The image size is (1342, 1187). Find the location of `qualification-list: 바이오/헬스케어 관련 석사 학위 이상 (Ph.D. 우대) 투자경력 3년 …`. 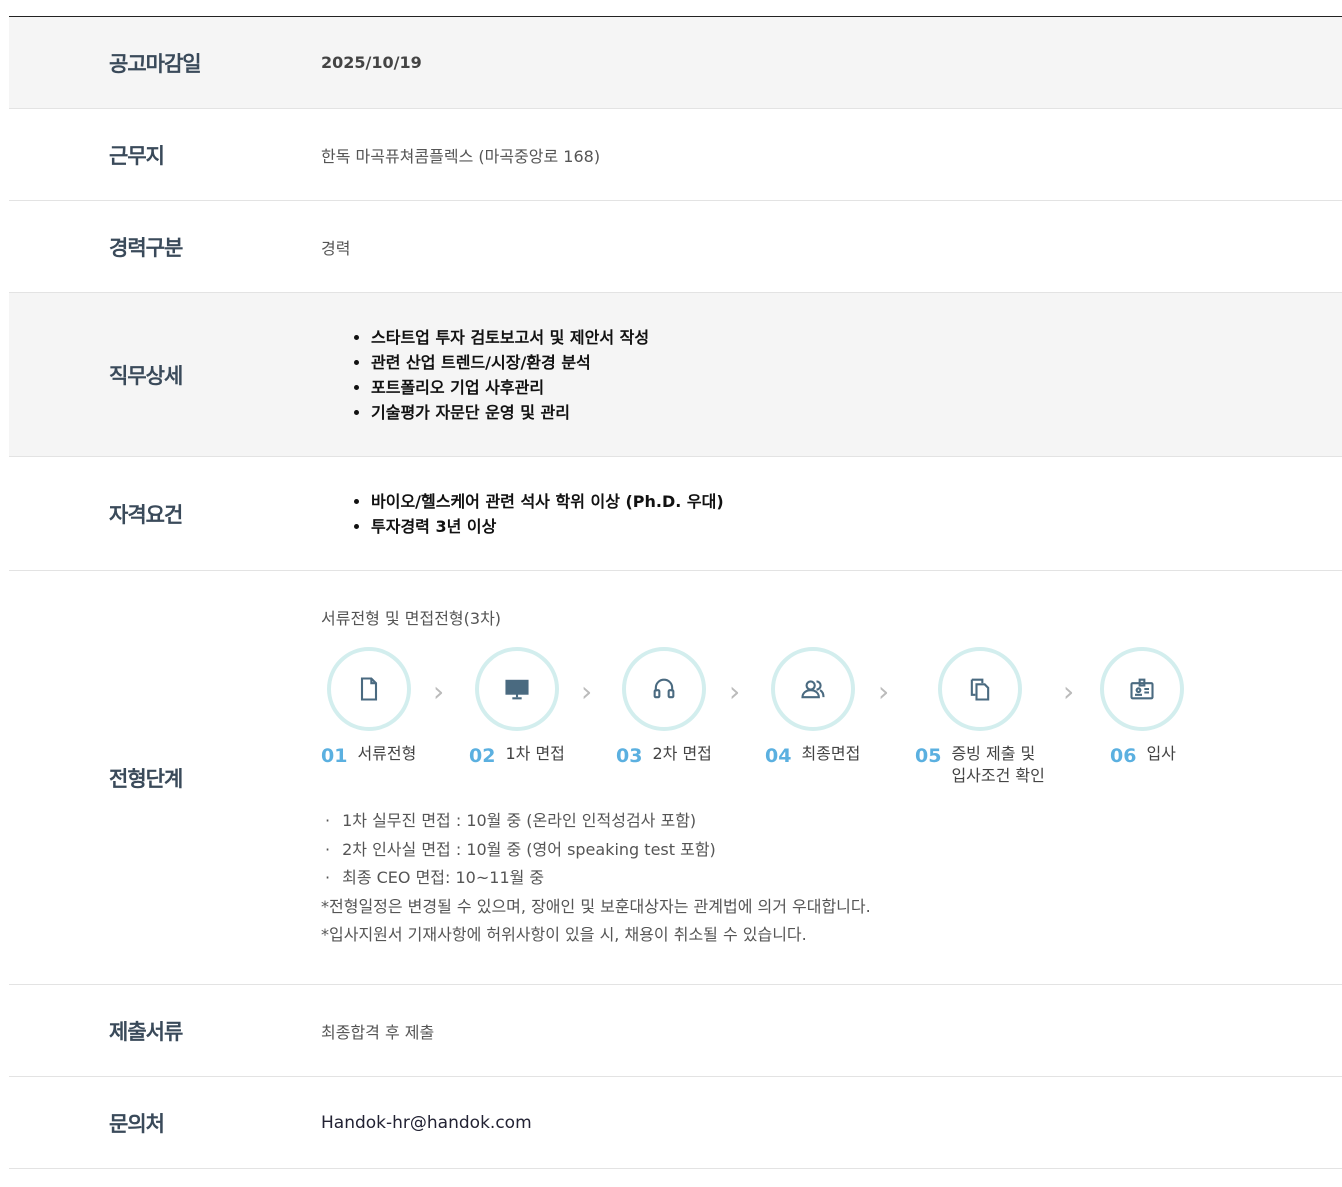

qualification-list: 바이오/헬스케어 관련 석사 학위 이상 (Ph.D. 우대) 투자경력 3년 … is located at coordinates (522, 514).